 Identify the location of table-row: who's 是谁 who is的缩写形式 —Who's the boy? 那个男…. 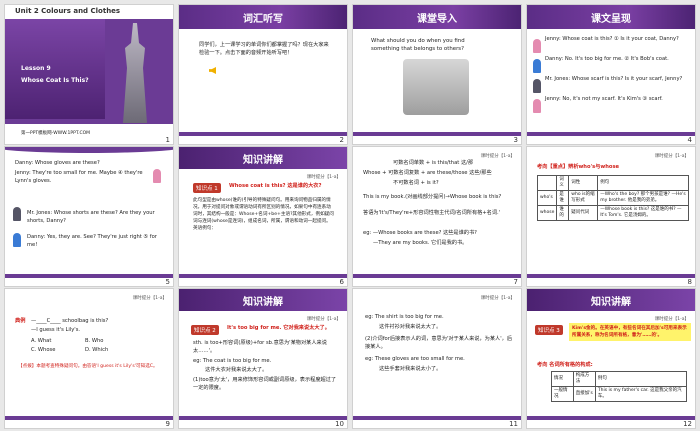
(612, 198).